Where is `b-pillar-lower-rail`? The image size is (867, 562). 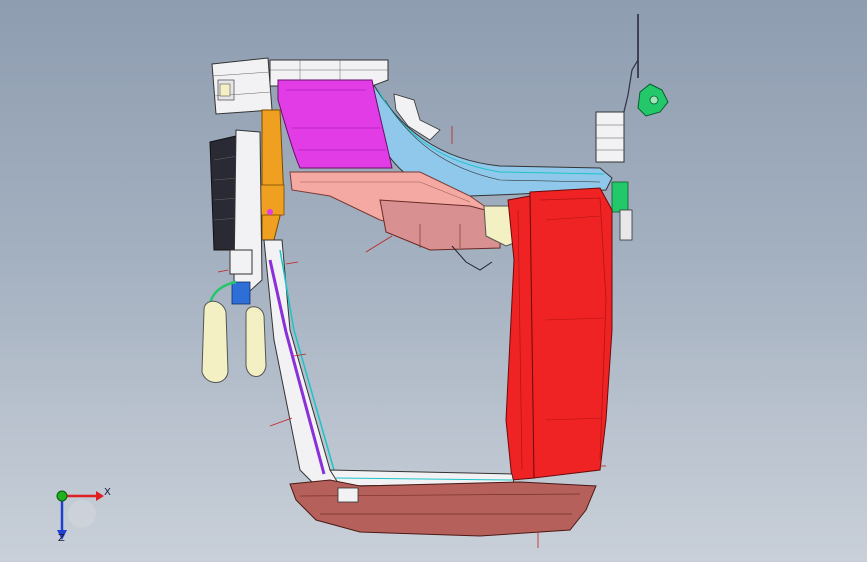
b-pillar-lower-rail is located at coordinates (305, 365).